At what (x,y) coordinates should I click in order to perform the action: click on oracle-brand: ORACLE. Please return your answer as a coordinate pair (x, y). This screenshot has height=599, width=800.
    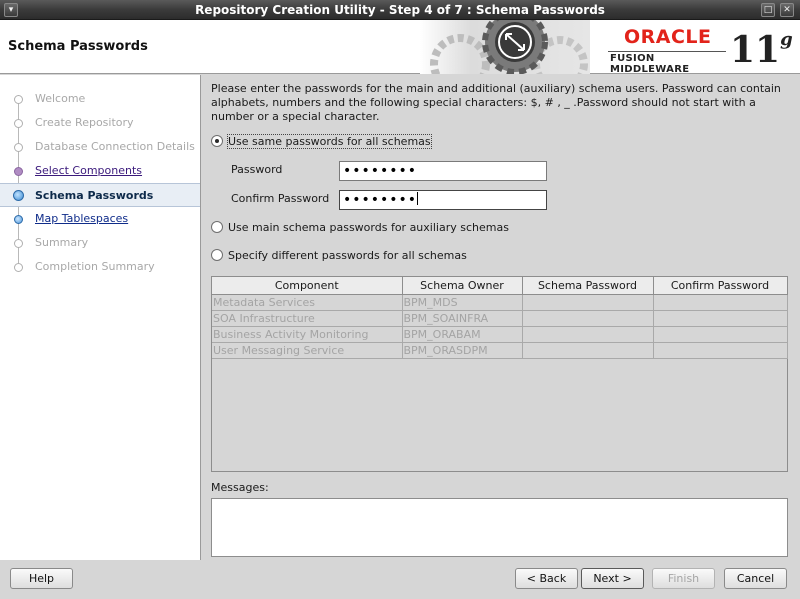
    Looking at the image, I should click on (668, 37).